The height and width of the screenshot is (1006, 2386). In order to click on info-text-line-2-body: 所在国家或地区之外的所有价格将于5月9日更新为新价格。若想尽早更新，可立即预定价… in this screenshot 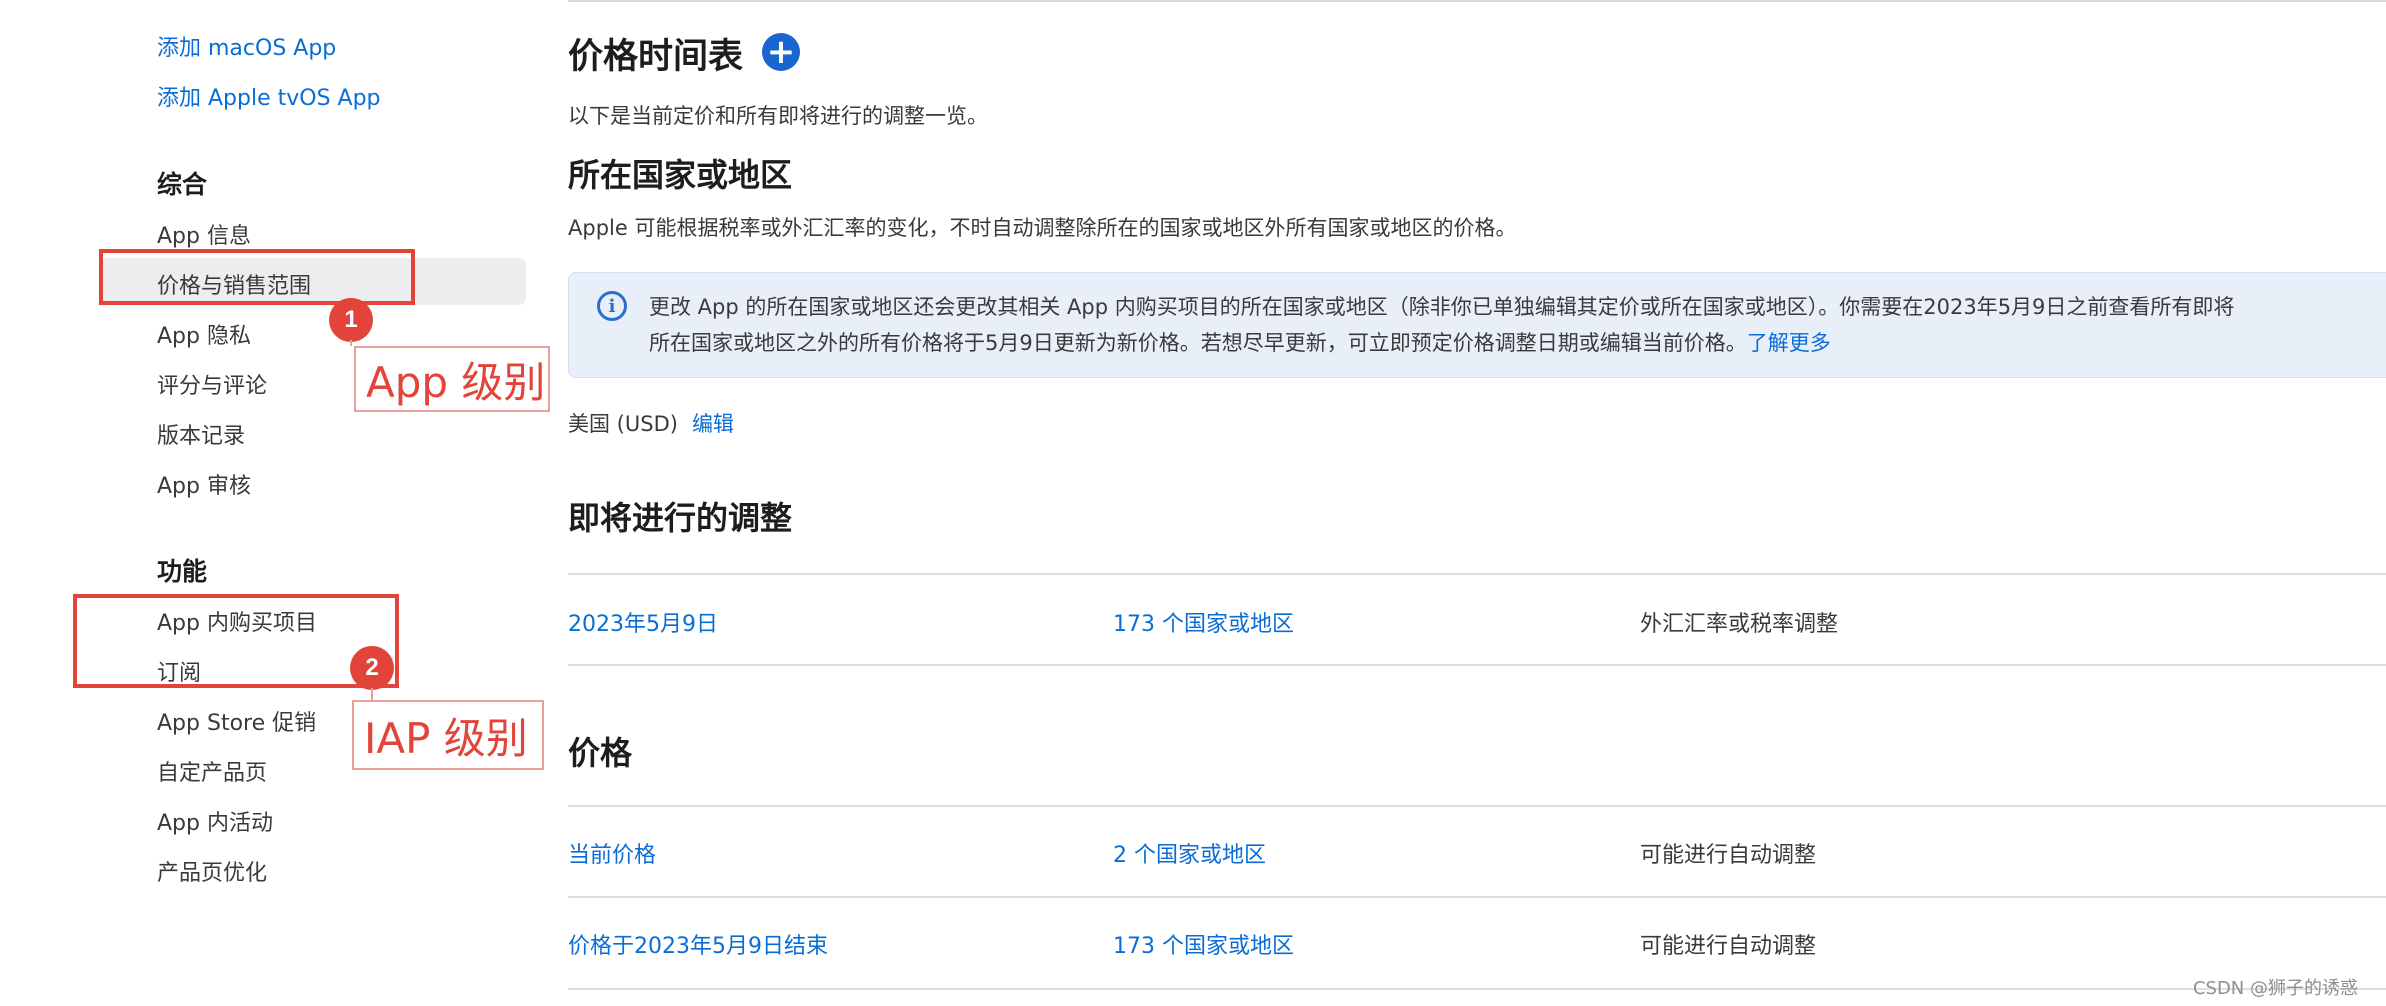, I will do `click(1198, 343)`.